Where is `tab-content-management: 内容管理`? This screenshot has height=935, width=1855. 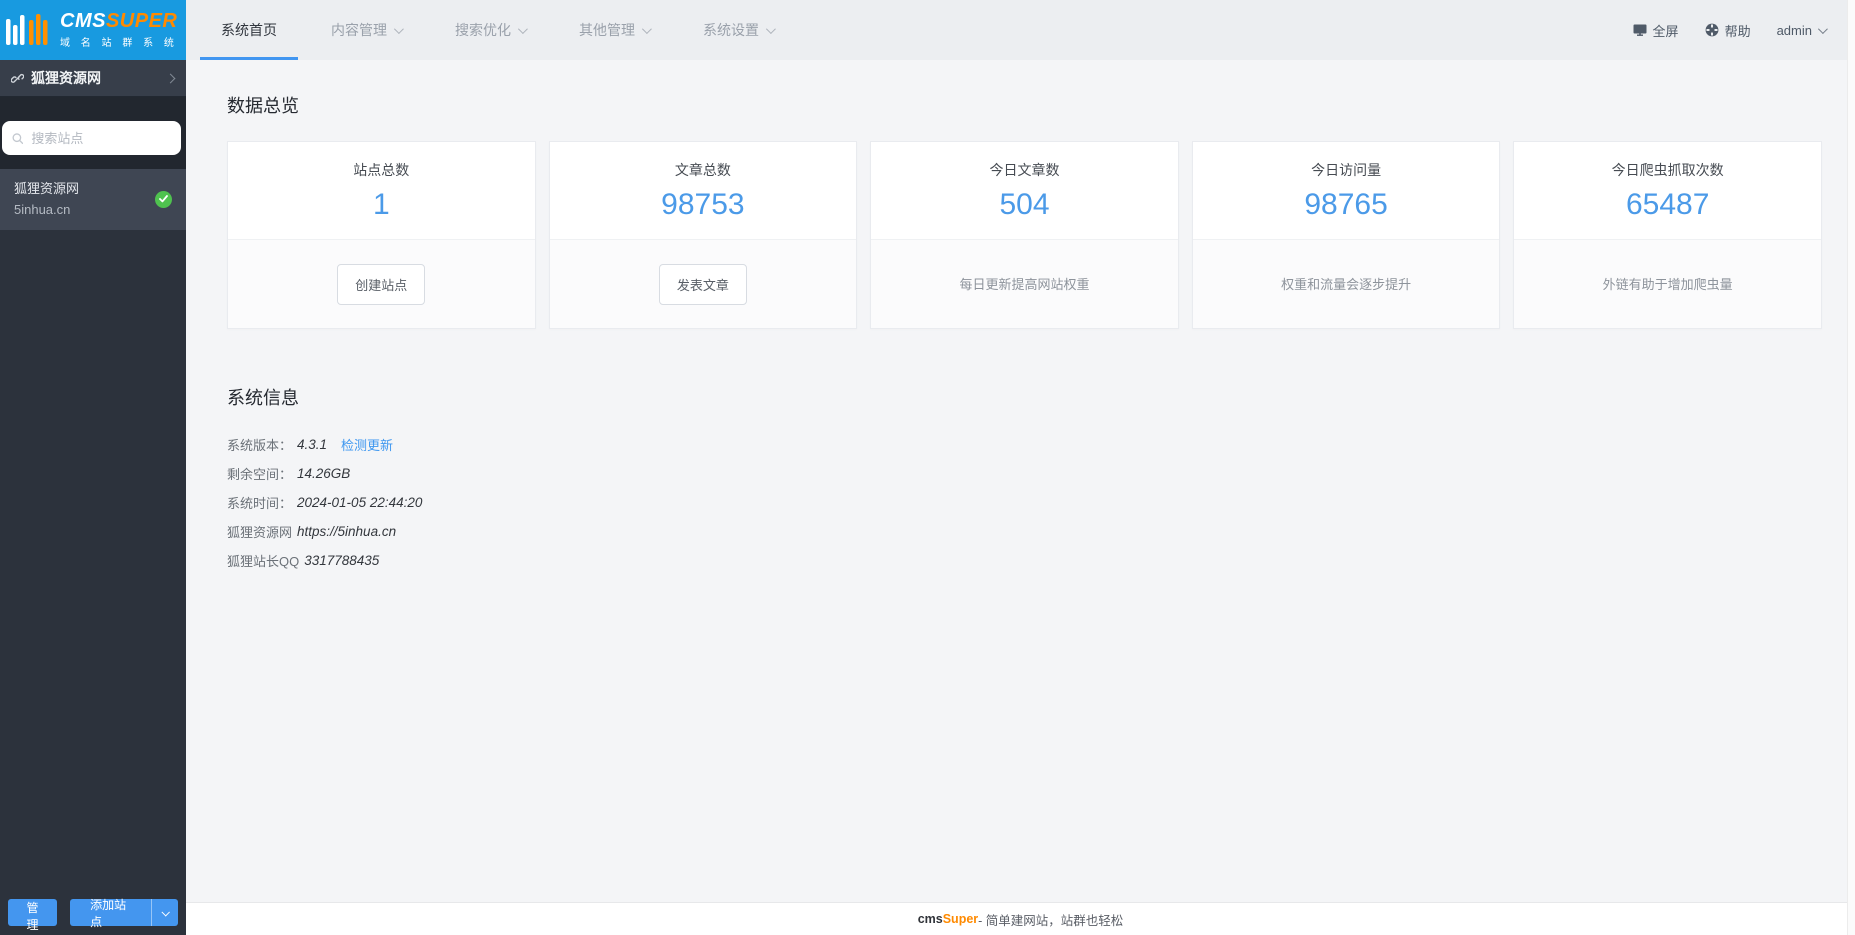
tab-content-management: 内容管理 is located at coordinates (366, 30).